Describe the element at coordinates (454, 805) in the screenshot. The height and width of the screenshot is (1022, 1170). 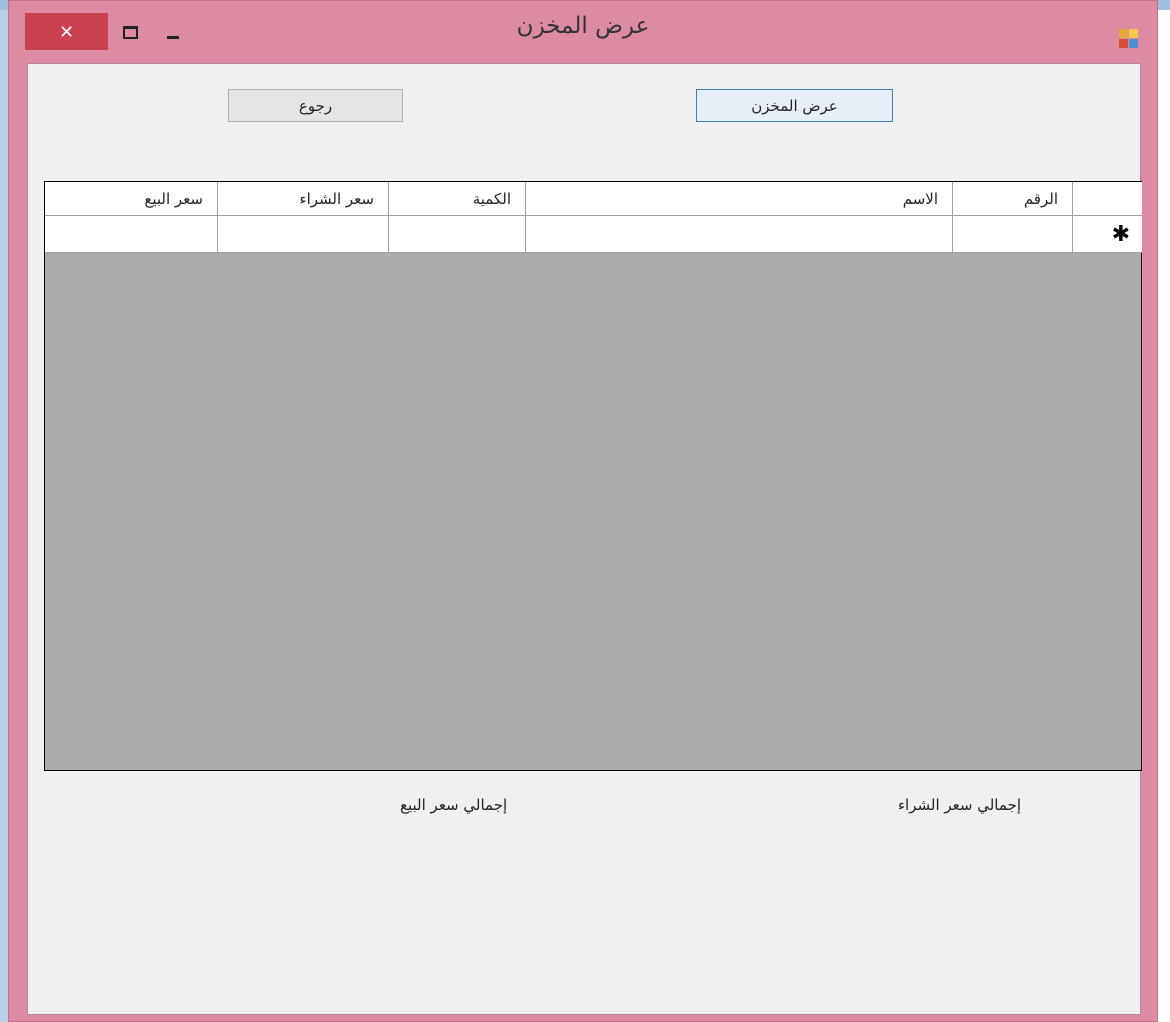
I see `total-sale-label: إجمالي سعر البيع` at that location.